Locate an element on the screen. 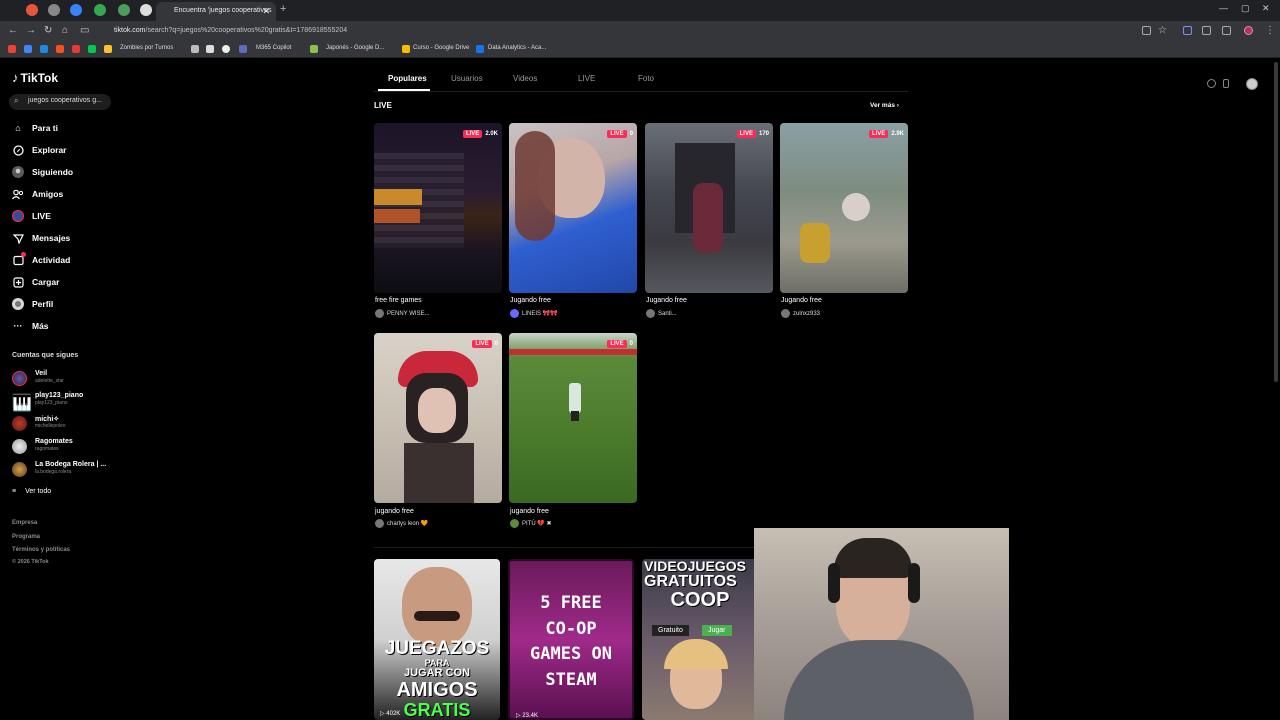  nav-item-siguiendo: Siguiendo is located at coordinates (42, 172).